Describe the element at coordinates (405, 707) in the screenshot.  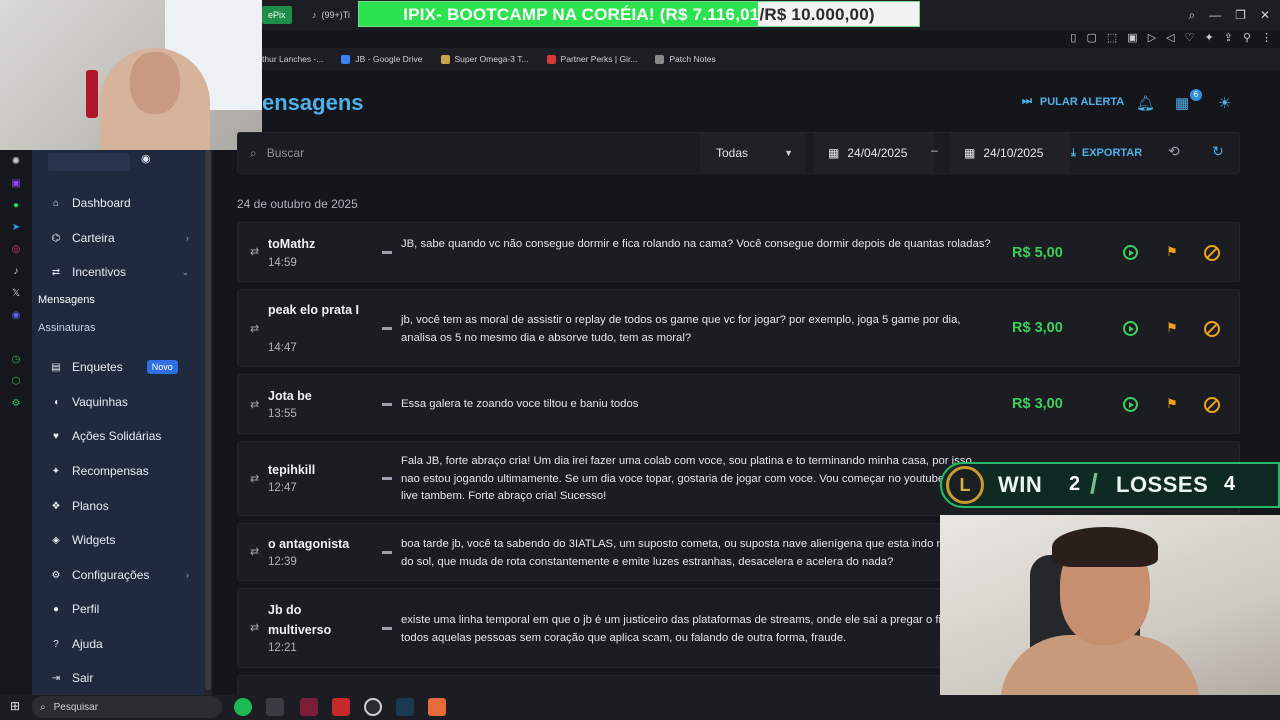
I see `league-icon` at that location.